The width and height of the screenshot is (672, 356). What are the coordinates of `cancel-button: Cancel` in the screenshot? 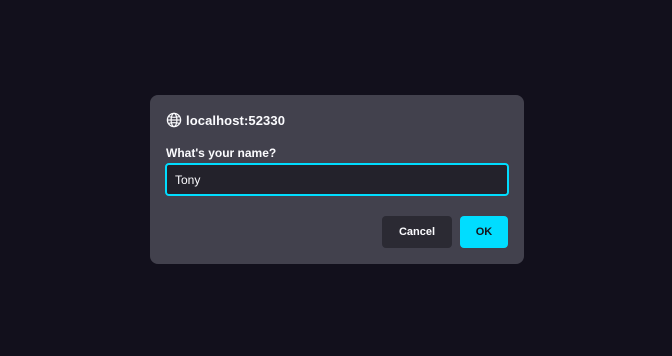 It's located at (417, 232).